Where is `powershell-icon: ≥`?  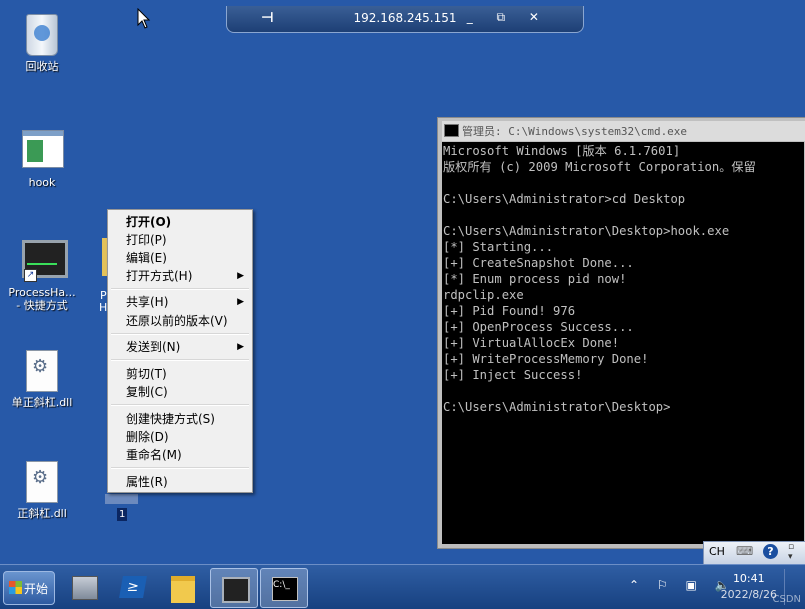
powershell-icon: ≥ is located at coordinates (133, 587).